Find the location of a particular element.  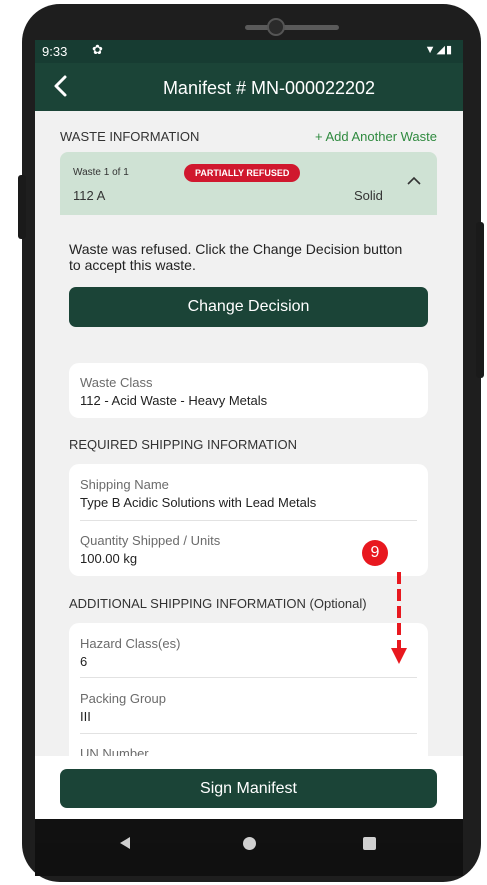

waste-count: Waste 1 of 1 is located at coordinates (101, 172).